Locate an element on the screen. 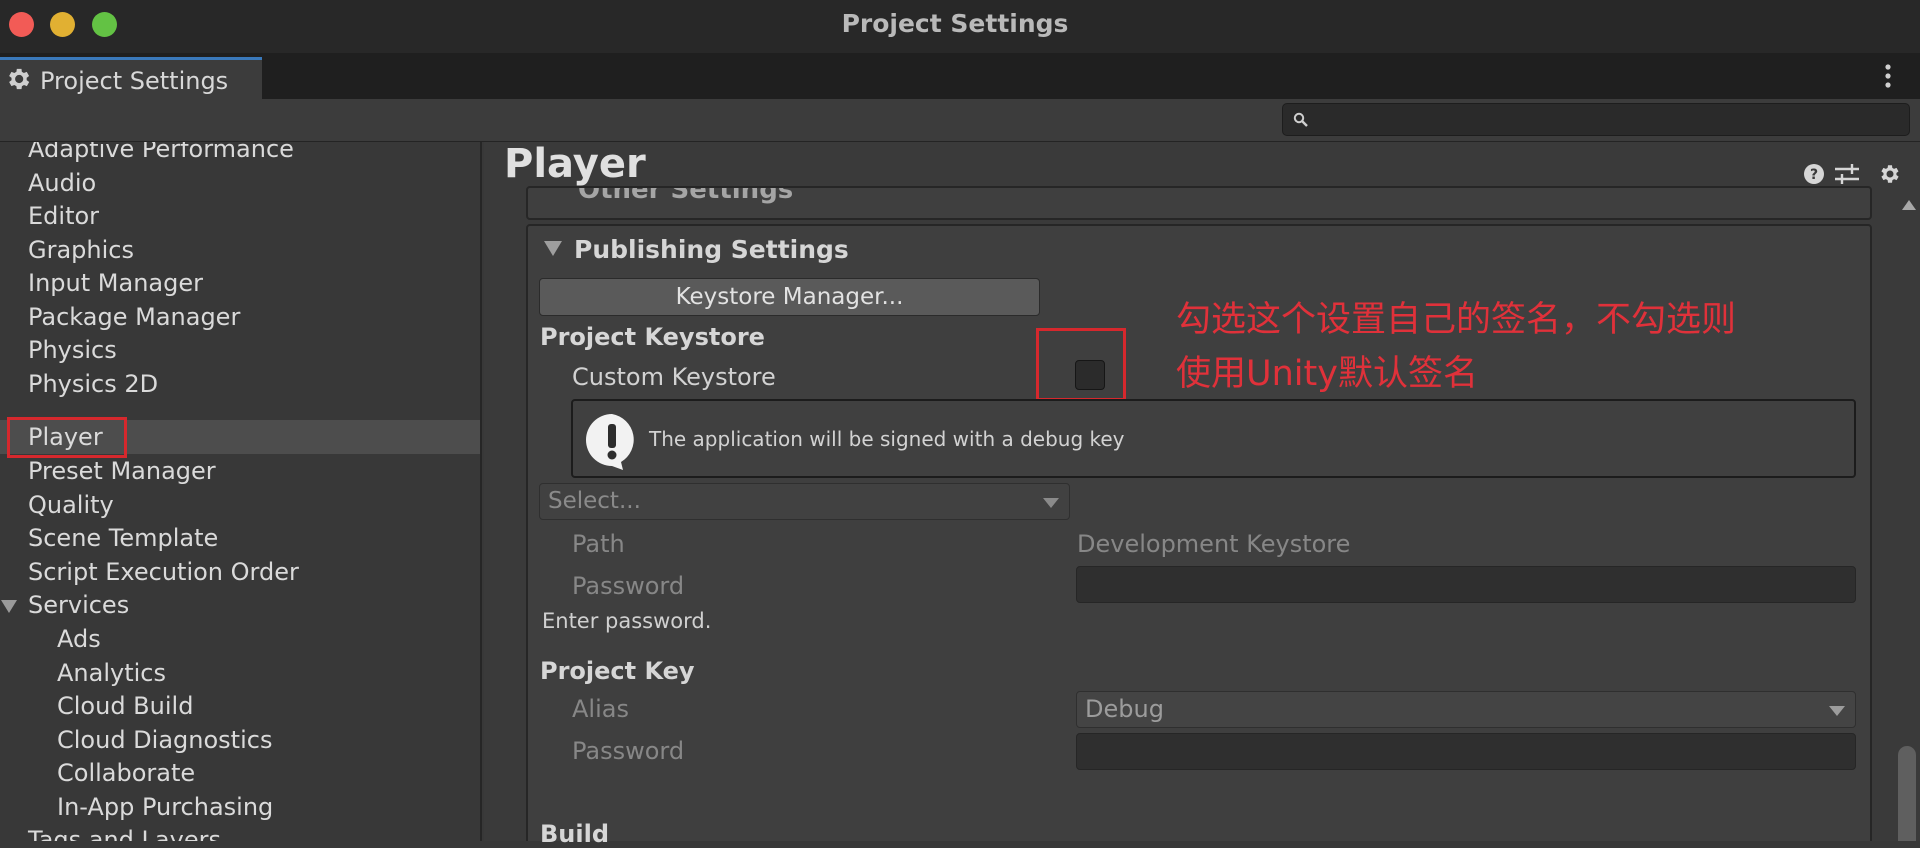 This screenshot has width=1920, height=848. tab-project-settings: Project Settings is located at coordinates (131, 78).